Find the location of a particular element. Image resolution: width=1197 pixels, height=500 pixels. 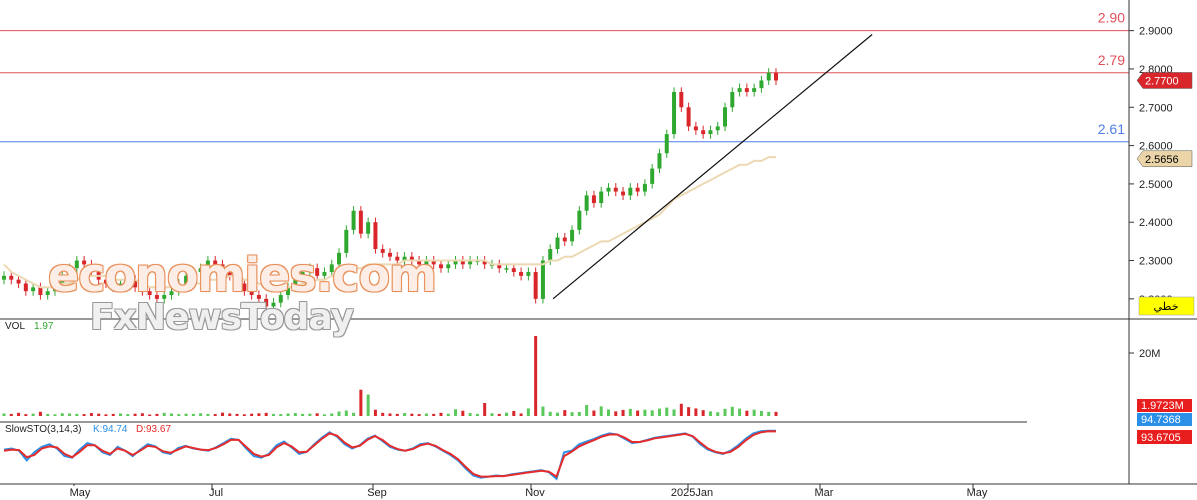

chart-type-button-label: خطي is located at coordinates (1166, 307).